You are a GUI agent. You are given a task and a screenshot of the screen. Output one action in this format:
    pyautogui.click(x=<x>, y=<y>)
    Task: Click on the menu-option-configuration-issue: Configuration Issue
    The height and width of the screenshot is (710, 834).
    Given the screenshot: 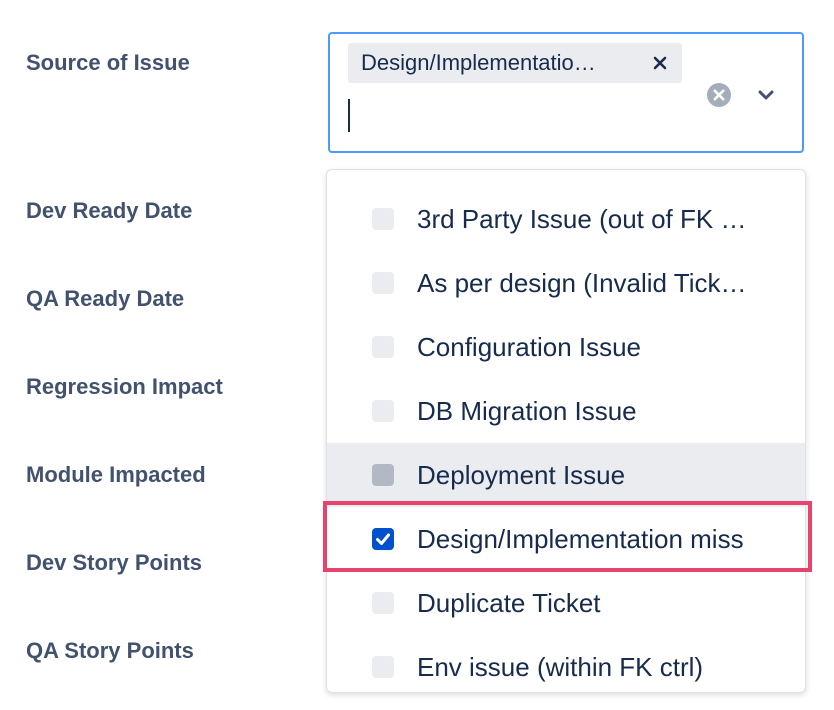 What is the action you would take?
    pyautogui.click(x=566, y=347)
    